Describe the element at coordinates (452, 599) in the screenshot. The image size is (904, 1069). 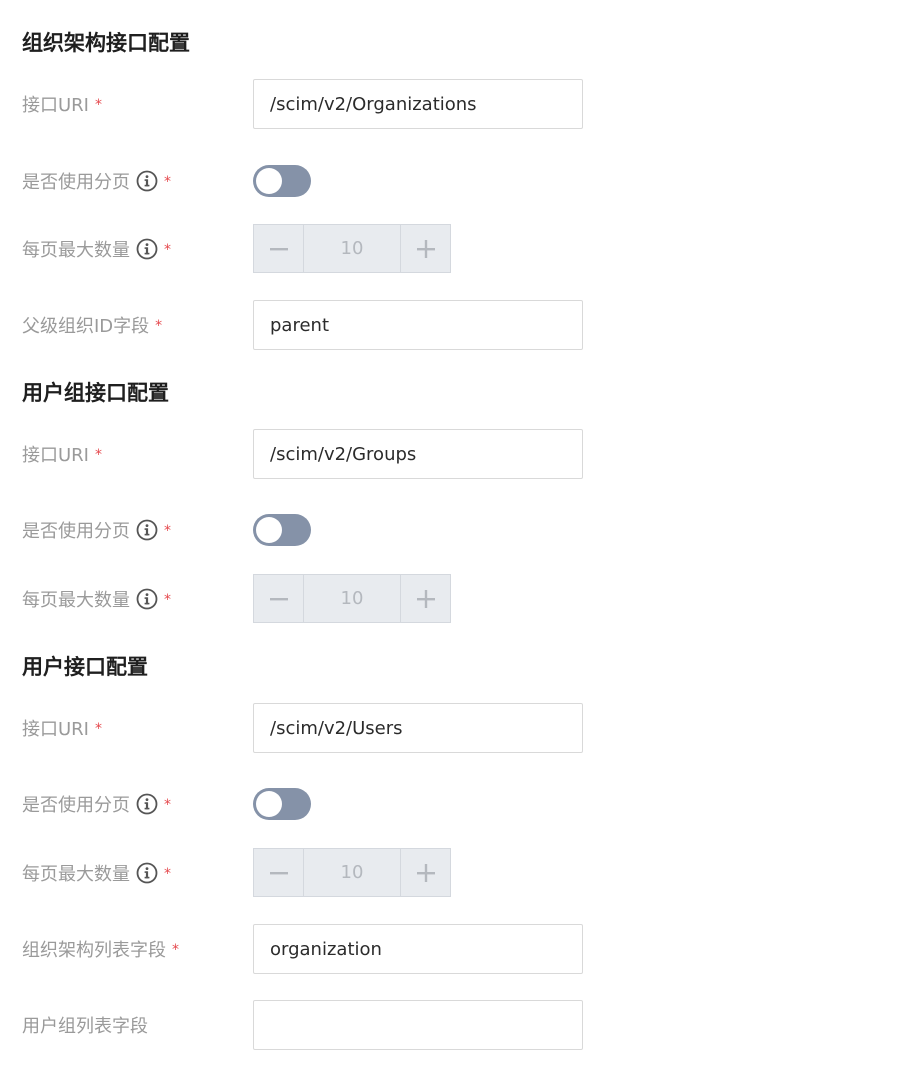
I see `form-row-group-page-size: 每页最大数量 * 10` at that location.